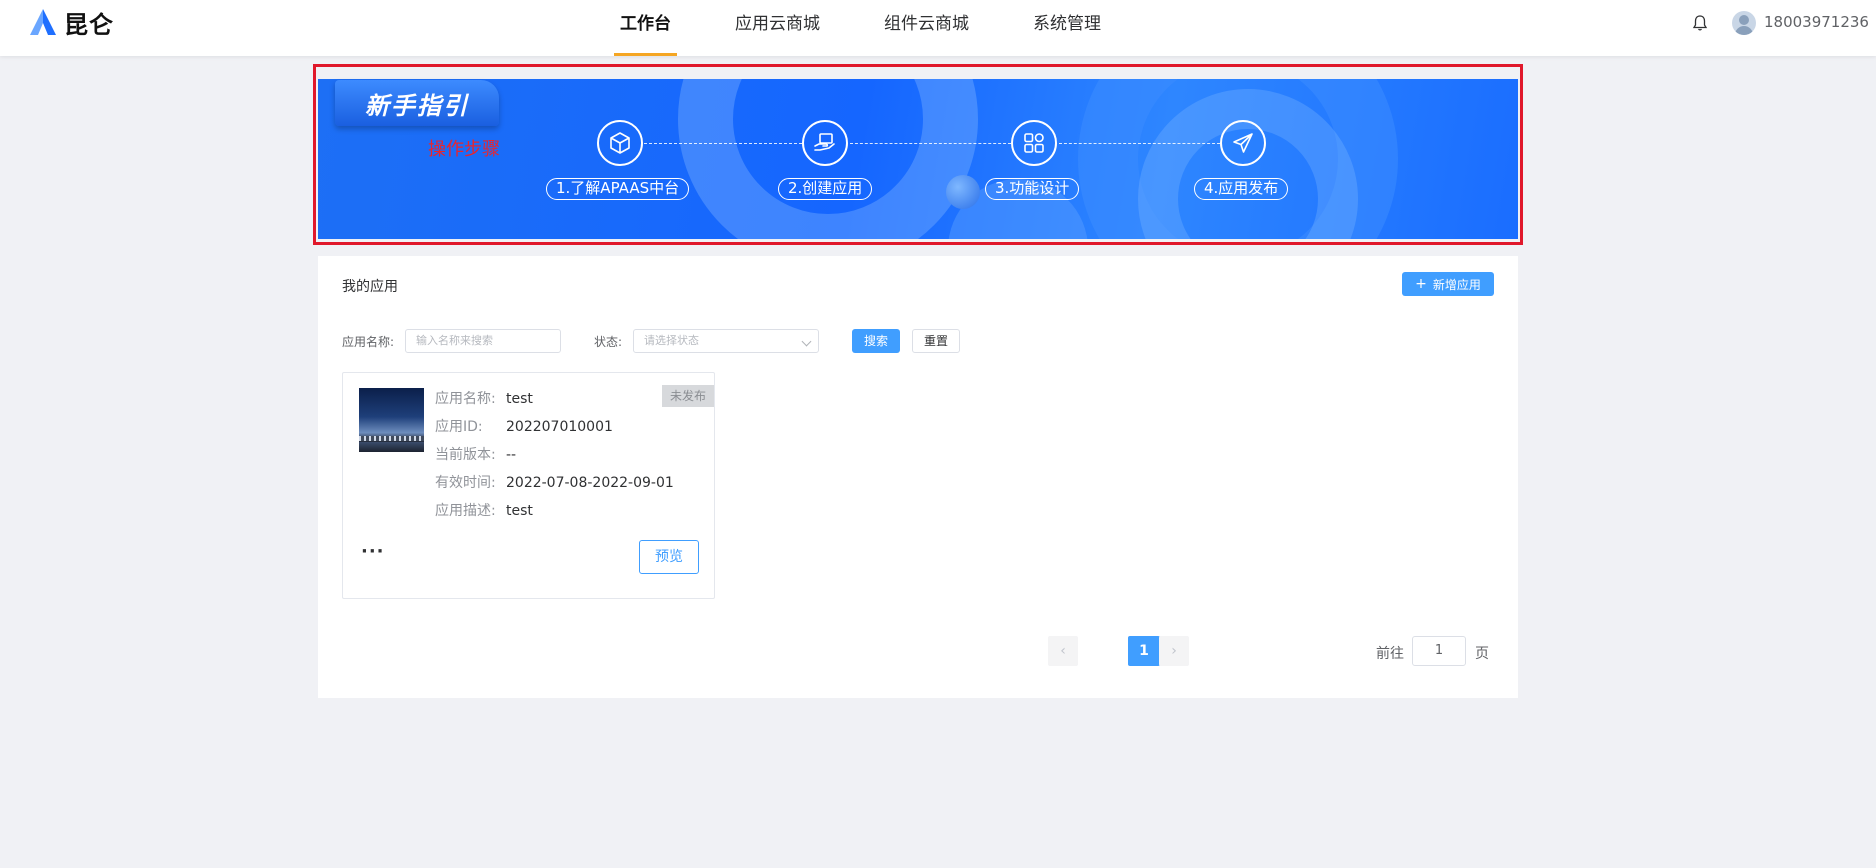 The width and height of the screenshot is (1876, 868). What do you see at coordinates (876, 341) in the screenshot?
I see `search-button: 搜索` at bounding box center [876, 341].